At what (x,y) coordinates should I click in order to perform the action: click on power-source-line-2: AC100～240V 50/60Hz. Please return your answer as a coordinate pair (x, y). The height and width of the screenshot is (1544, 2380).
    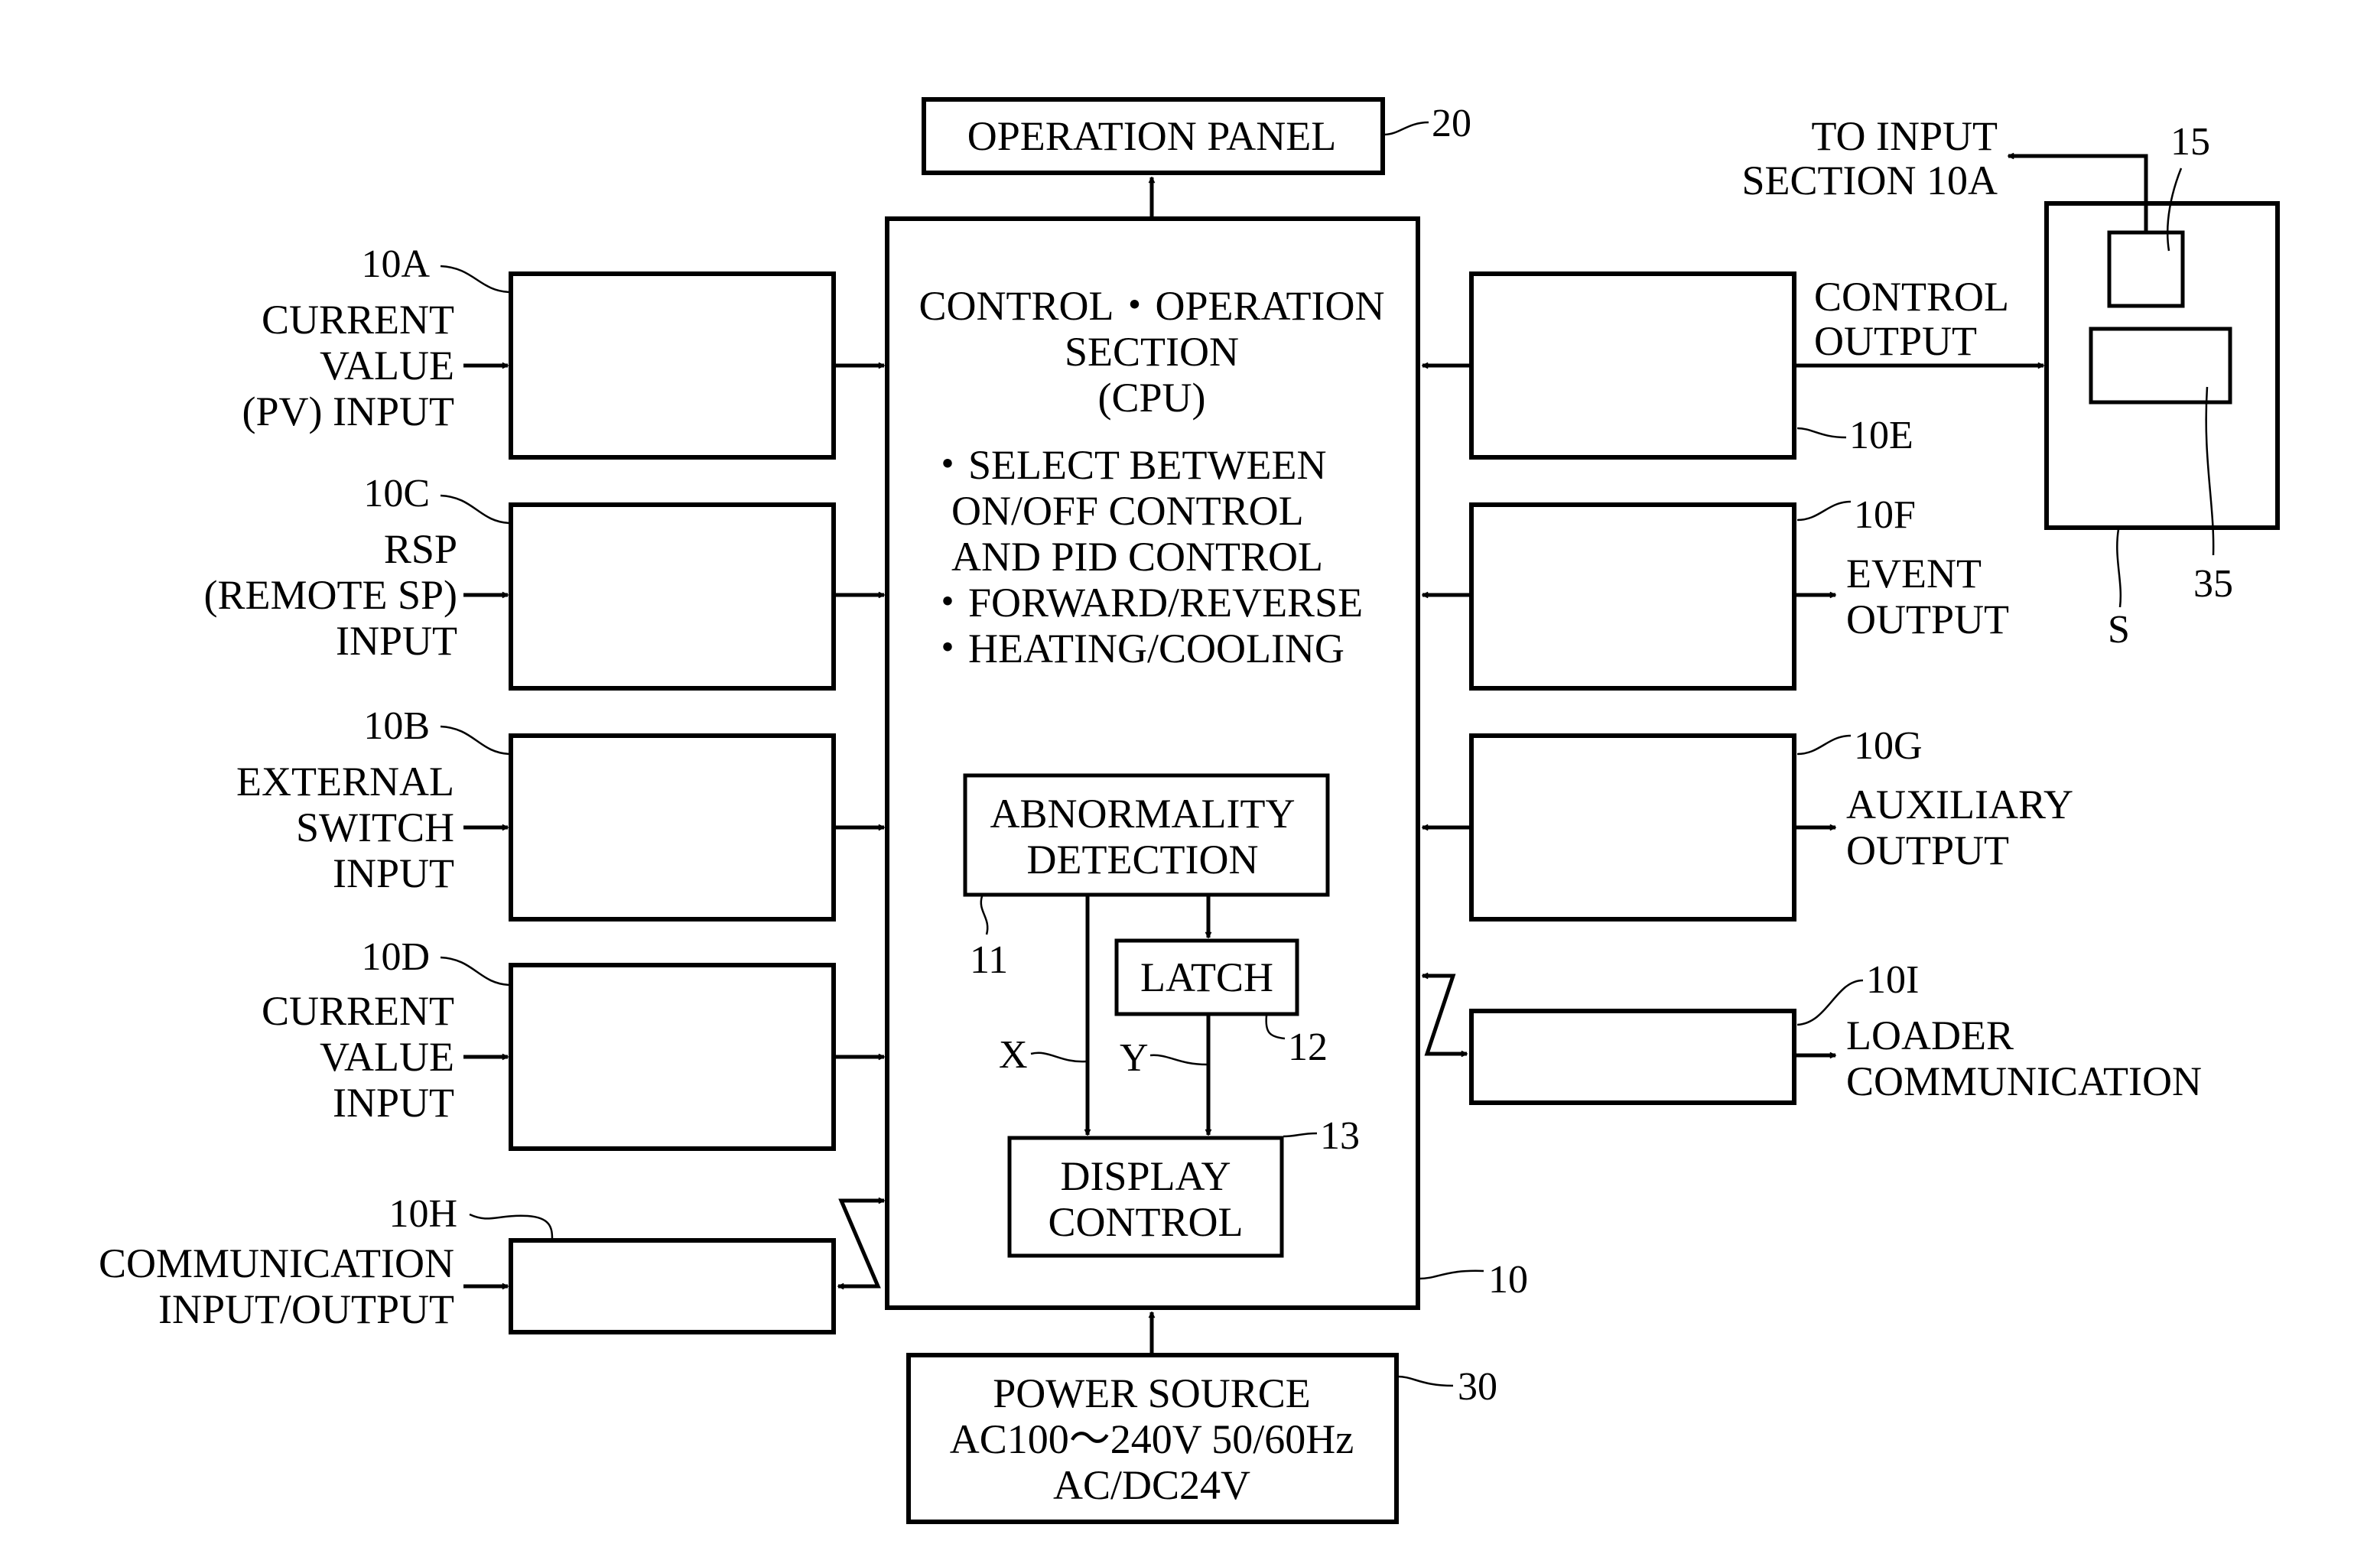
    Looking at the image, I should click on (1152, 1439).